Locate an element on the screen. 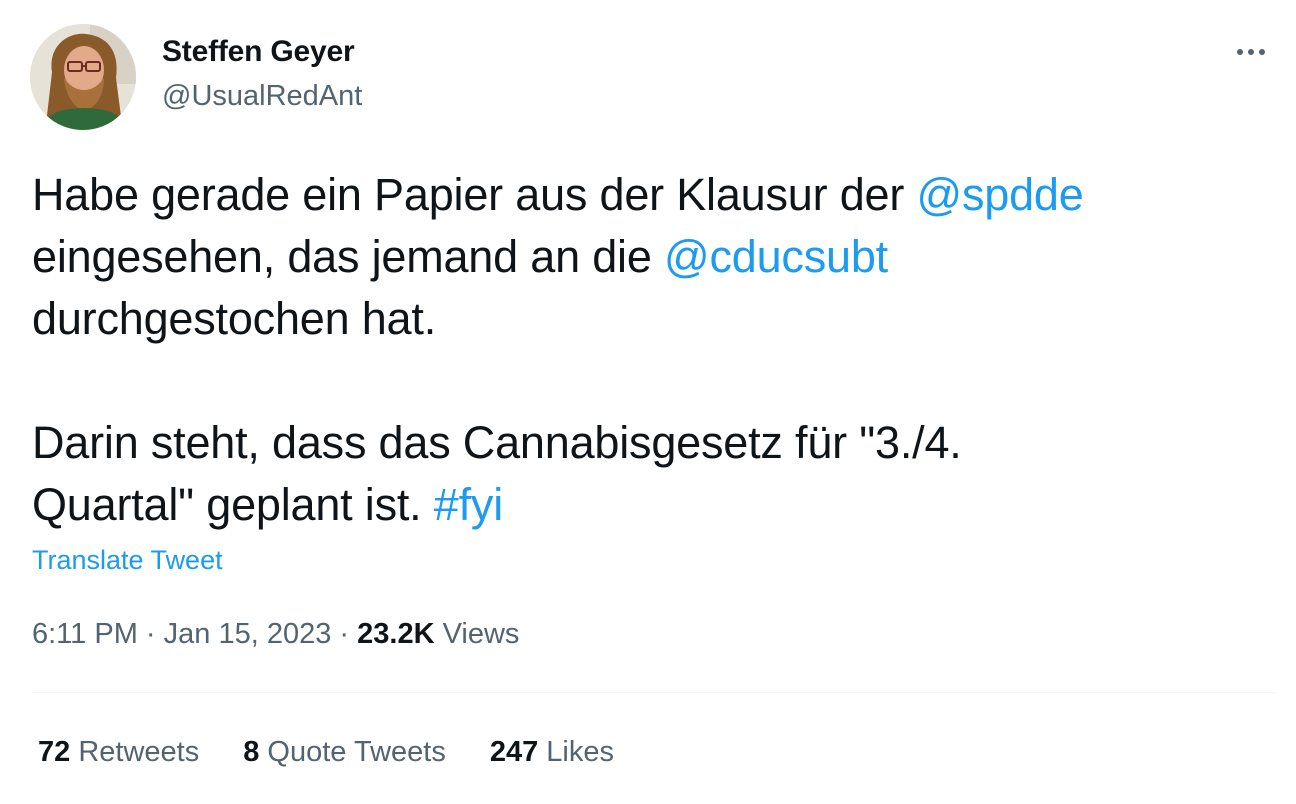 The image size is (1296, 804). quote-tweets-stat: 8 Quote Tweets is located at coordinates (344, 752).